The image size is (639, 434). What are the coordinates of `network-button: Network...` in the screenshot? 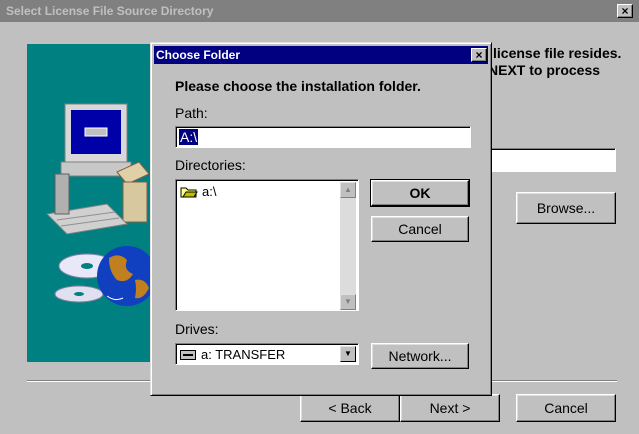 It's located at (420, 356).